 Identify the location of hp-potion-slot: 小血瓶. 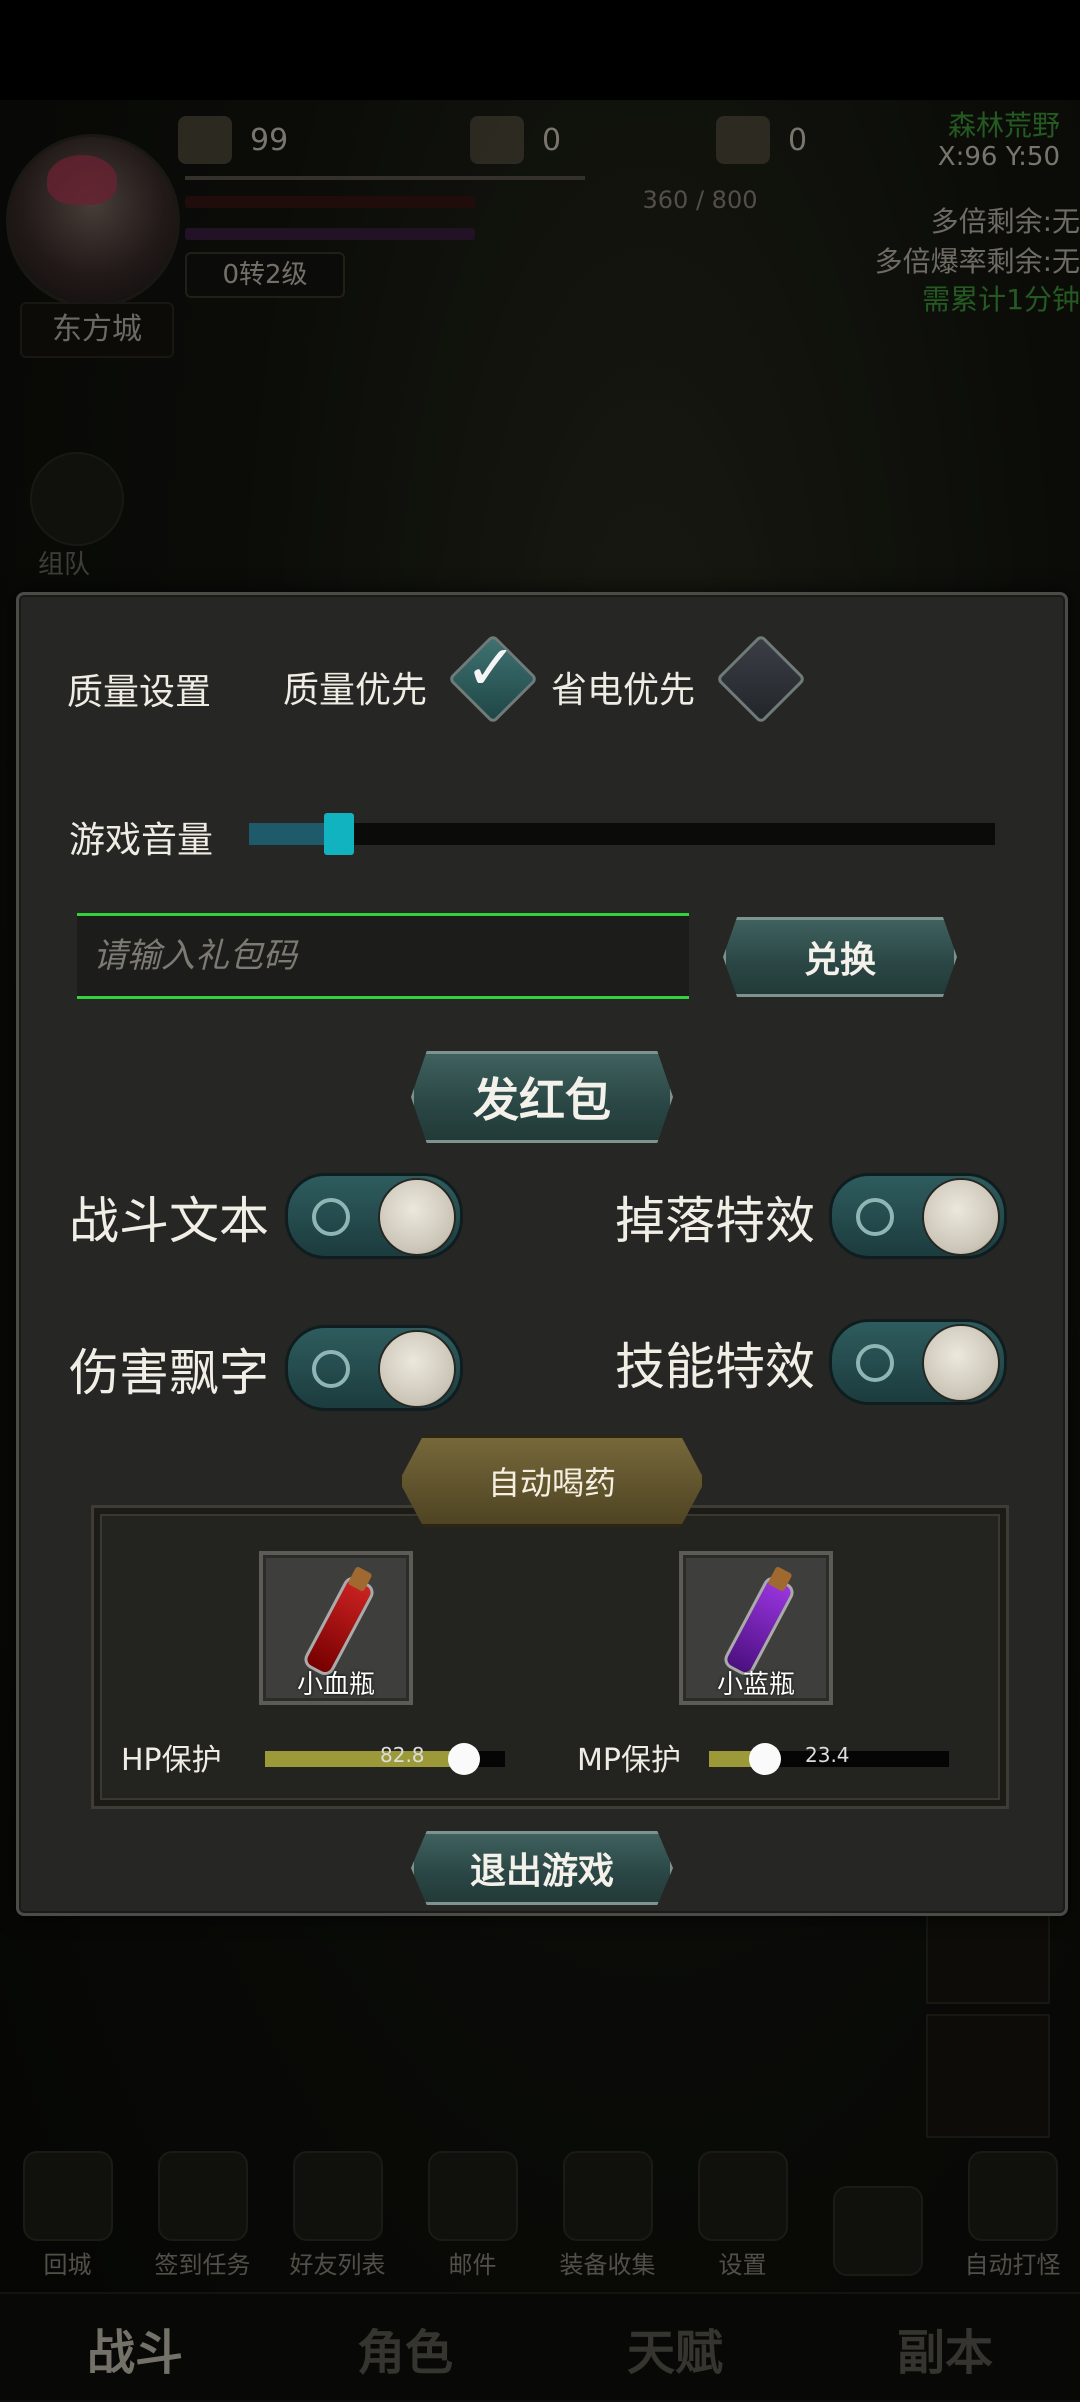
(336, 1628).